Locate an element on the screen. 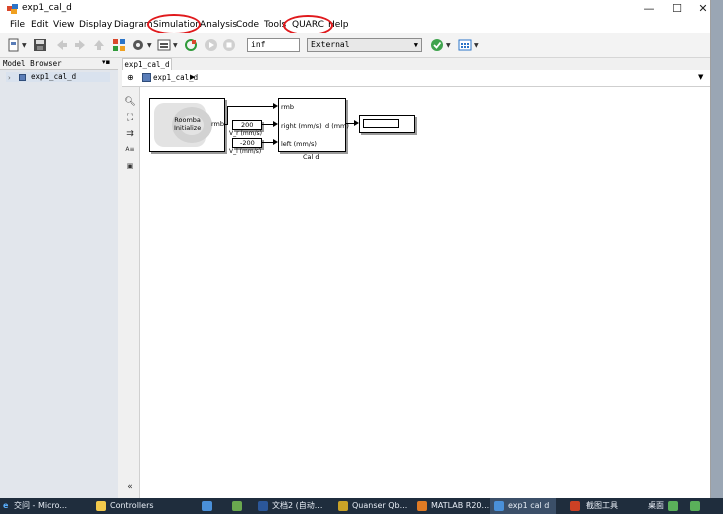 Image resolution: width=723 pixels, height=514 pixels. close-button: ✕ is located at coordinates (703, 9).